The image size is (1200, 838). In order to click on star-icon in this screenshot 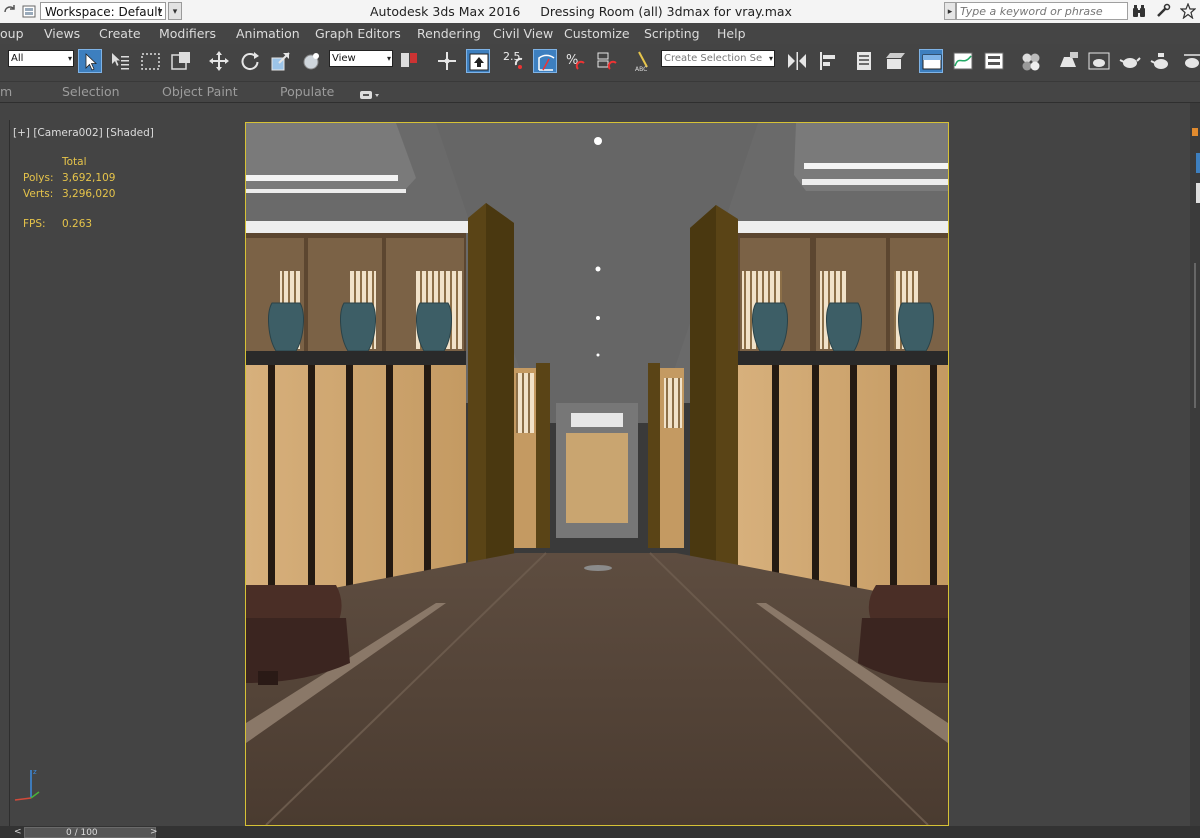, I will do `click(1188, 11)`.